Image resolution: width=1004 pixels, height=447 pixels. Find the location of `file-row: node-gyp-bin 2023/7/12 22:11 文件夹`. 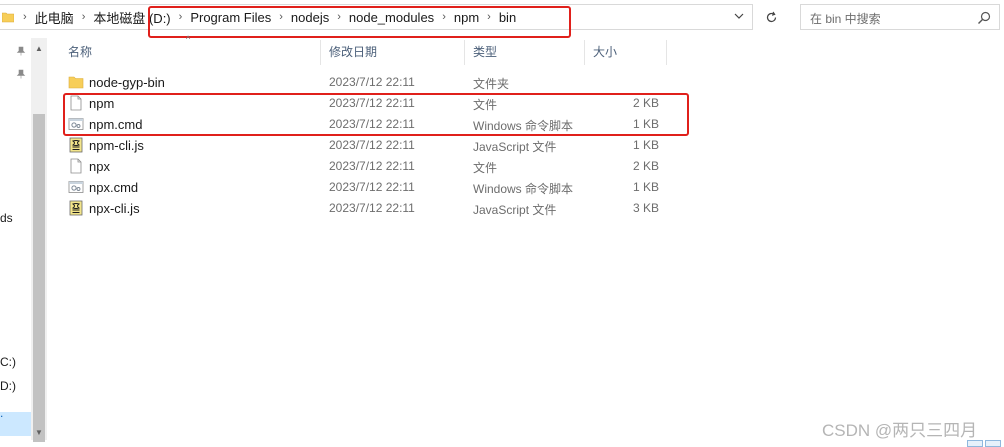

file-row: node-gyp-bin 2023/7/12 22:11 文件夹 is located at coordinates (365, 82).